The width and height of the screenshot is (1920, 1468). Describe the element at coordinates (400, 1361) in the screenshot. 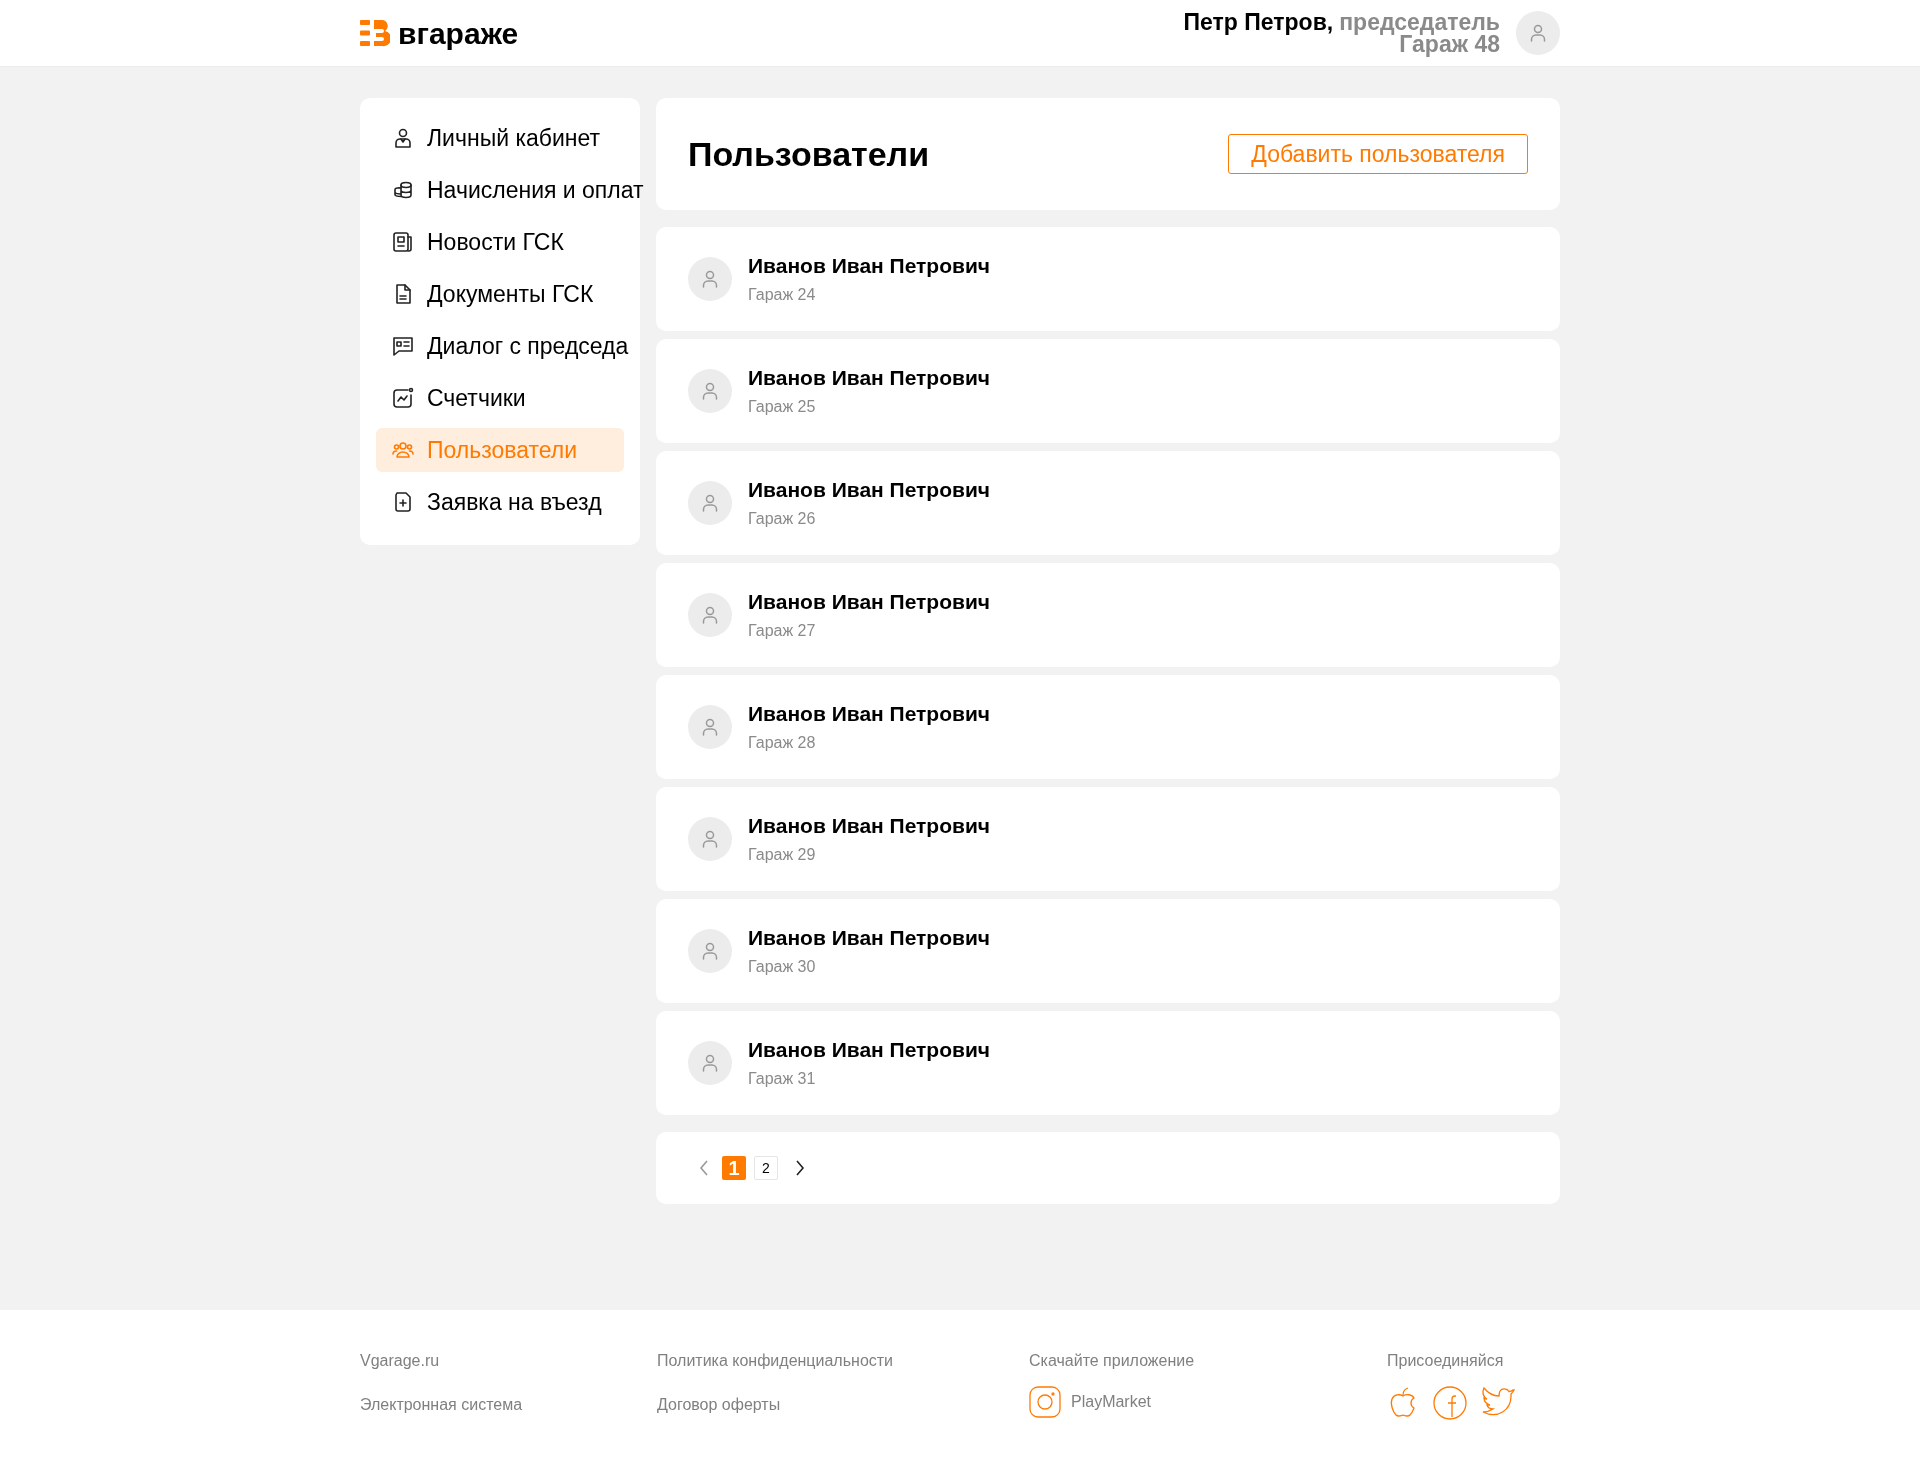

I see `footer-text: Vgarage.ru` at that location.